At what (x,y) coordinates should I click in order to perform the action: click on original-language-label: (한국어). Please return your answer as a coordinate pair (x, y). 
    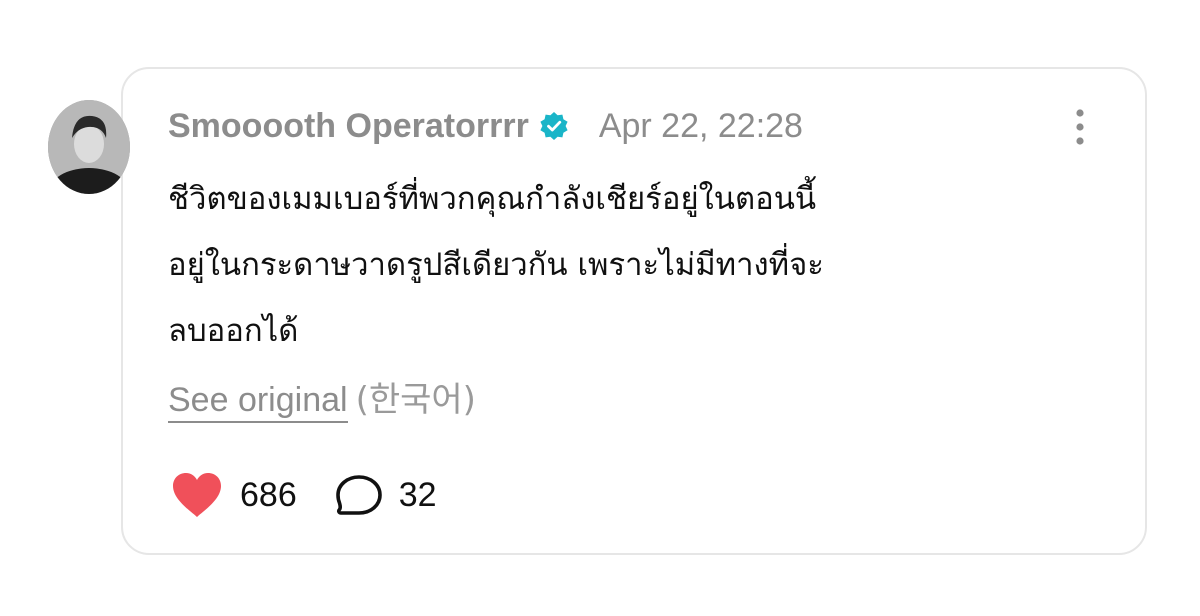
    Looking at the image, I should click on (415, 400).